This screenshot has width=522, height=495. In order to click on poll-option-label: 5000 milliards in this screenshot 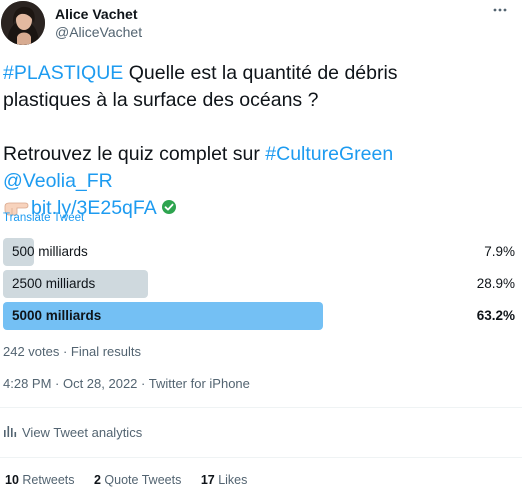, I will do `click(57, 315)`.